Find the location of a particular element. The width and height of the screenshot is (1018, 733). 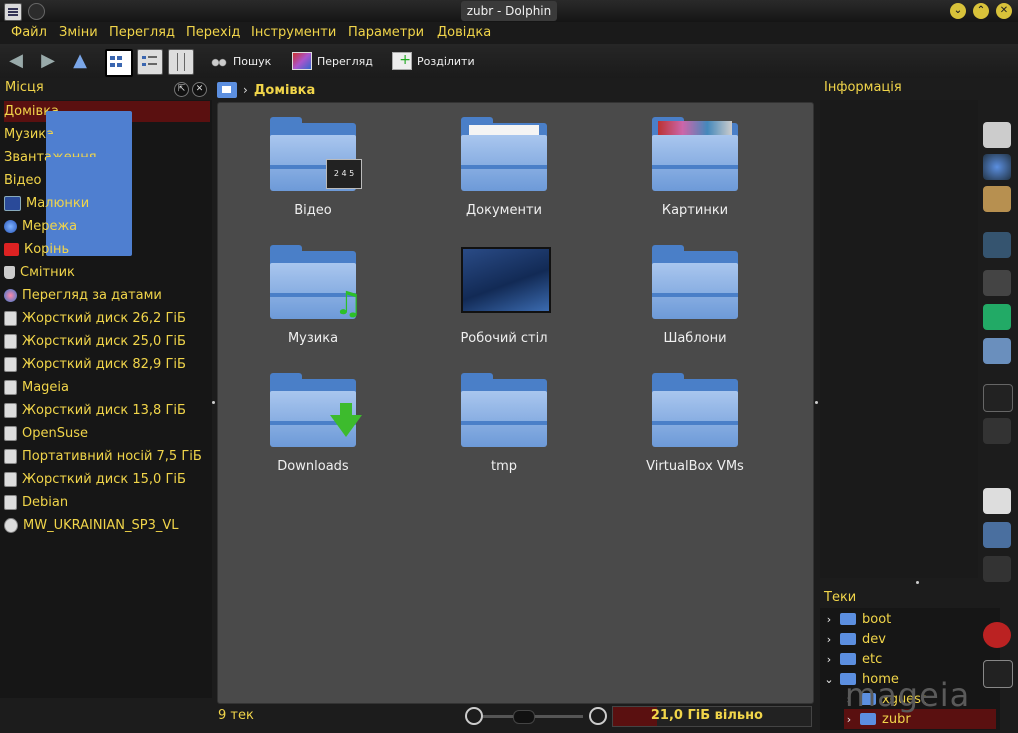

folder-item-label: Відео is located at coordinates (313, 210).